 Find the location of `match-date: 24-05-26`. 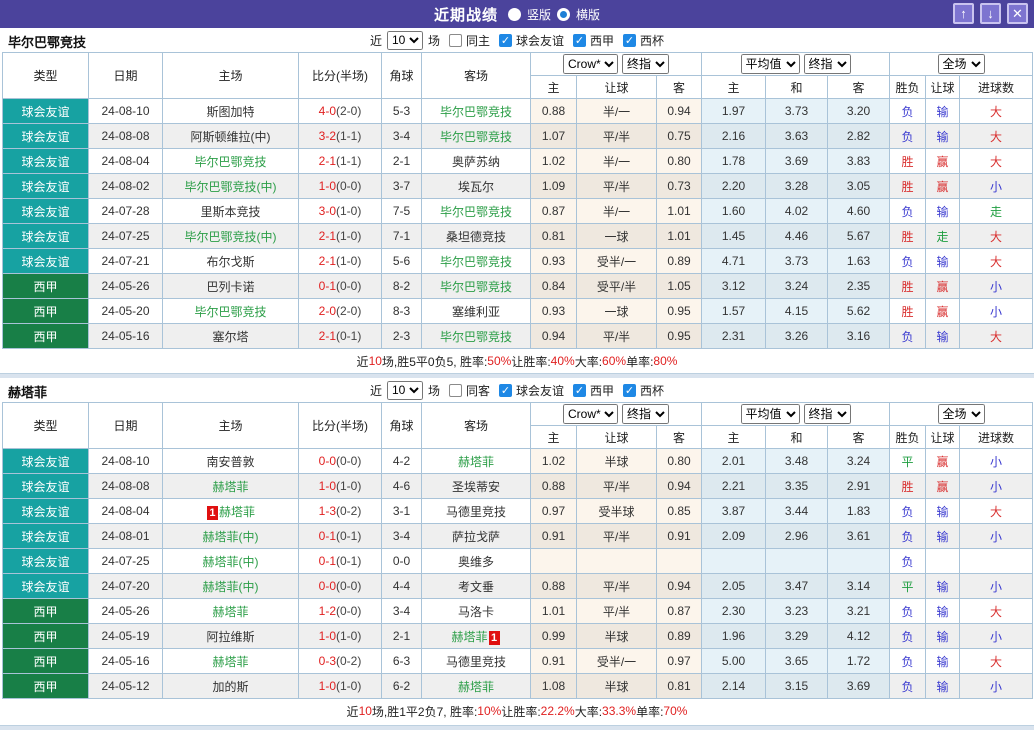

match-date: 24-05-26 is located at coordinates (125, 286).